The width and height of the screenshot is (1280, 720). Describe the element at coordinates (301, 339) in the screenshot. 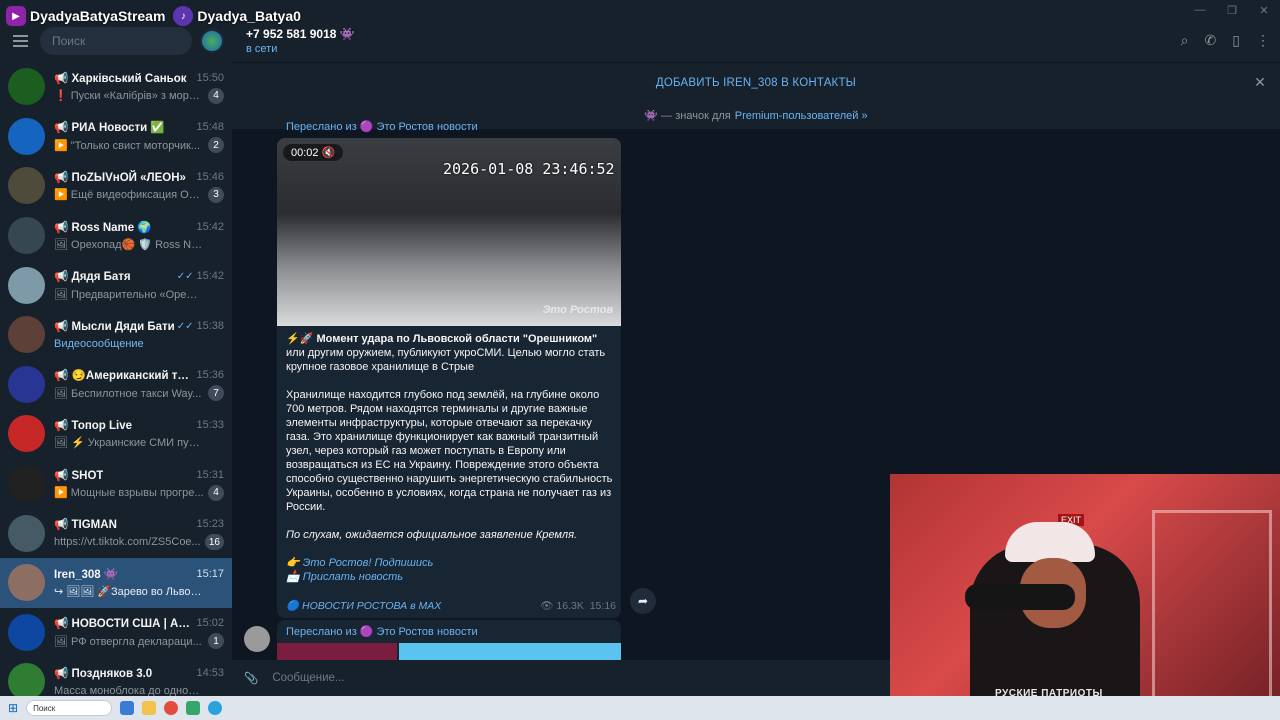

I see `title-emoji: ⚡🚀` at that location.